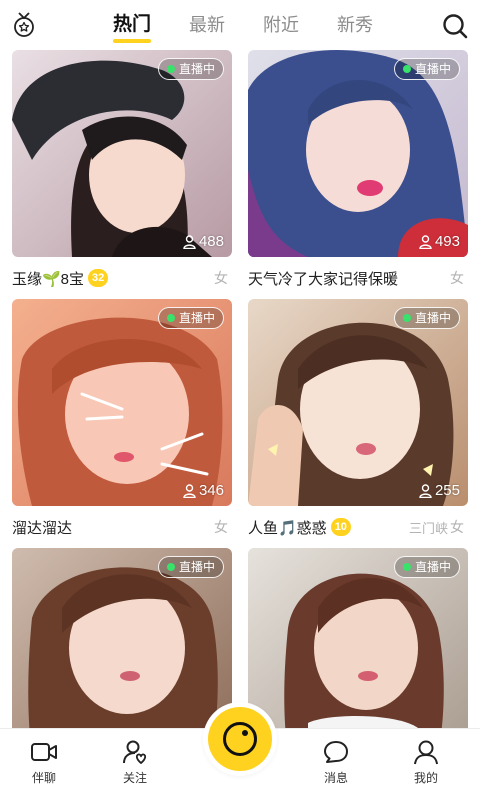 The width and height of the screenshot is (480, 800). I want to click on streamer-name: 人鱼🎵惑惑, so click(287, 527).